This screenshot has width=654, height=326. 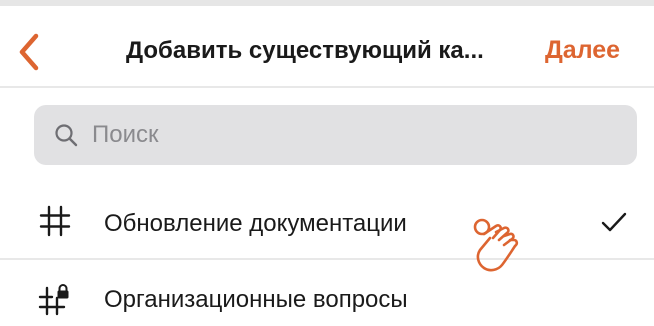 I want to click on channel-name: Организационные вопросы, so click(x=256, y=299).